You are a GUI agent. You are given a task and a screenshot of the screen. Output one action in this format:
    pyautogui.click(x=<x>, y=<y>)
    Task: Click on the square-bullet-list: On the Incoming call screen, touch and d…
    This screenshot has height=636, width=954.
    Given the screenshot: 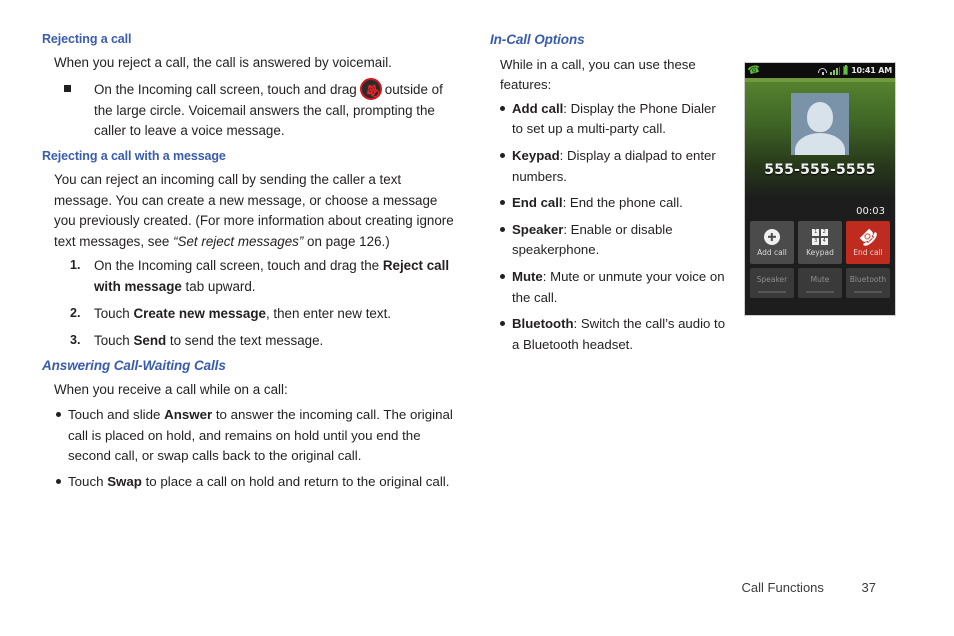 What is the action you would take?
    pyautogui.click(x=248, y=109)
    